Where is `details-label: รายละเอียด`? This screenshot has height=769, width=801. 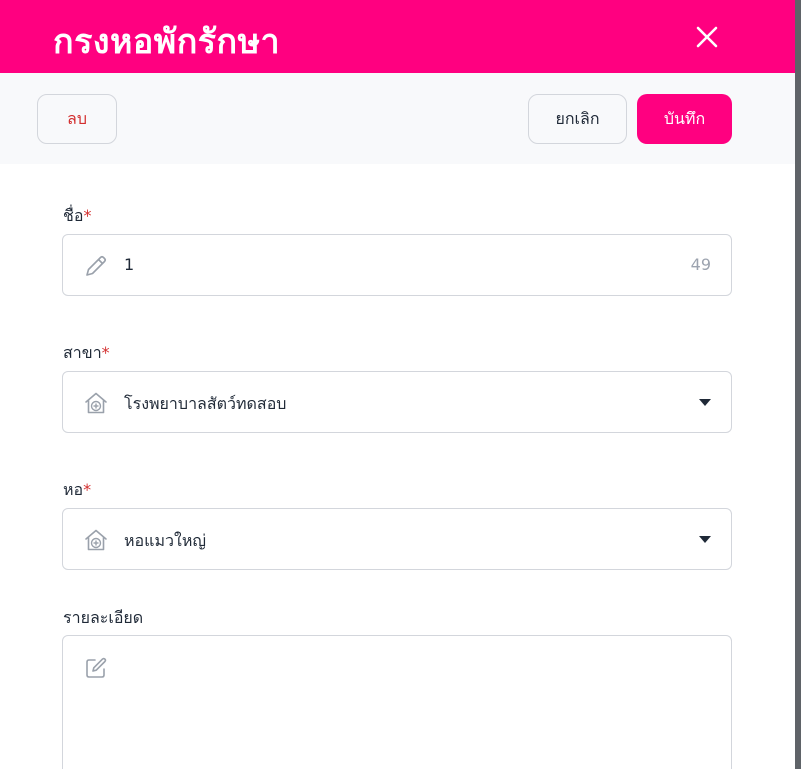
details-label: รายละเอียด is located at coordinates (103, 617).